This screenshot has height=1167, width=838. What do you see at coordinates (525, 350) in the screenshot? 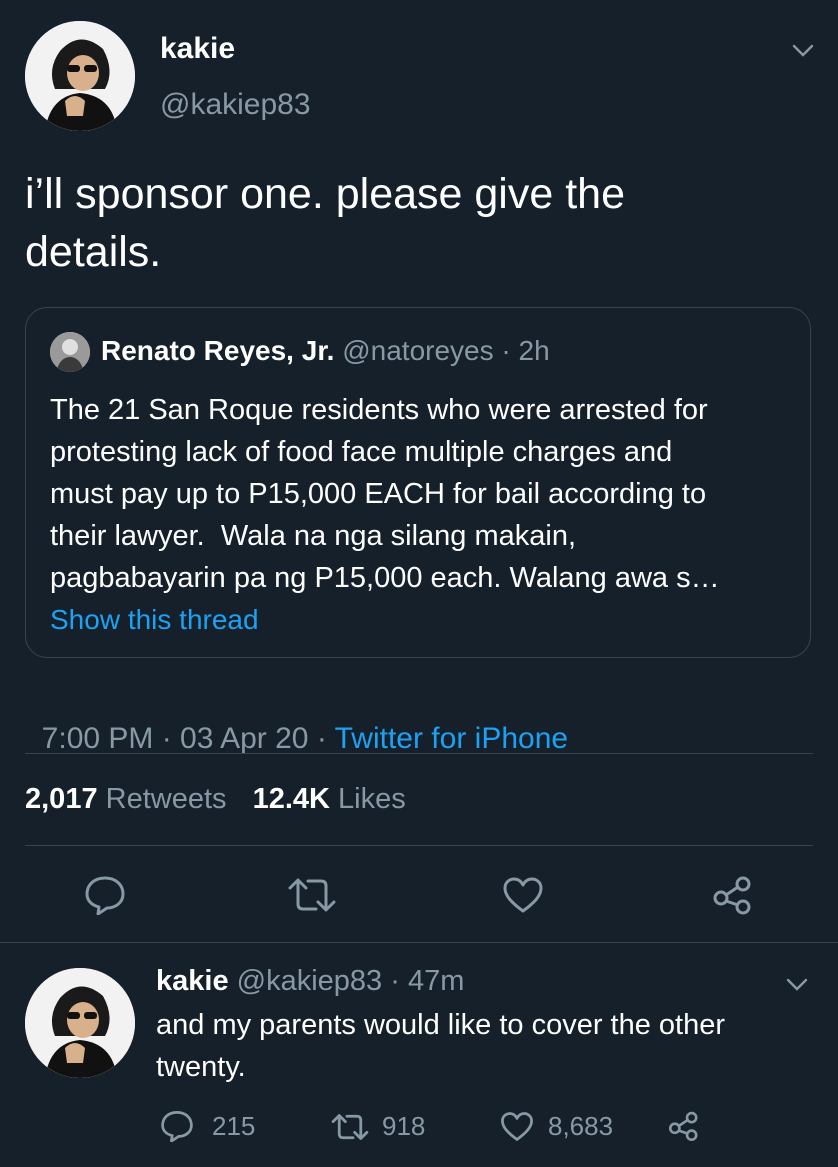
I see `quoted-time: · 2h` at bounding box center [525, 350].